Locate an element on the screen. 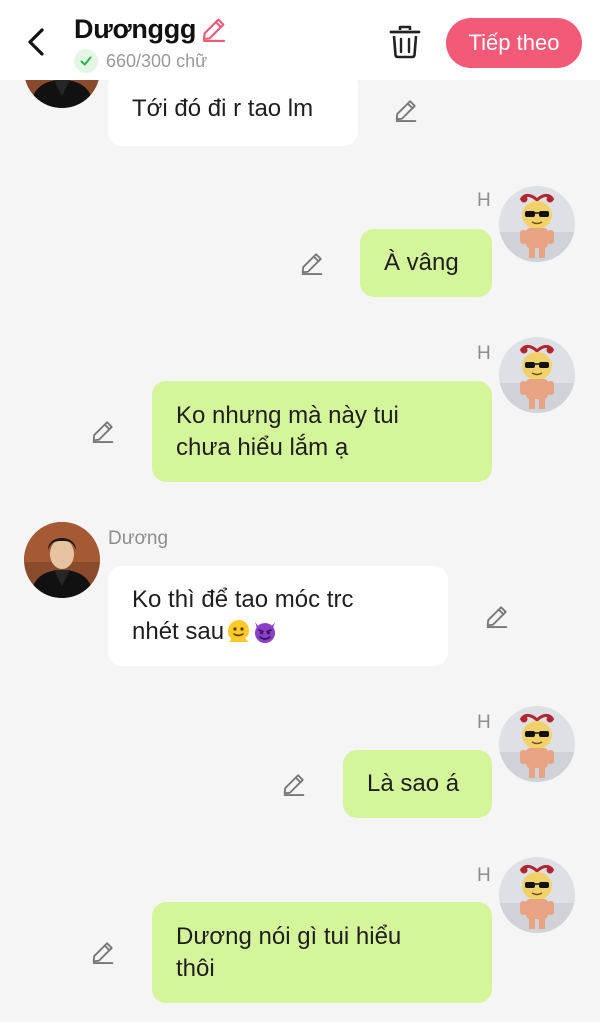  message-bubble: Tới đó đi r tao lm is located at coordinates (233, 109).